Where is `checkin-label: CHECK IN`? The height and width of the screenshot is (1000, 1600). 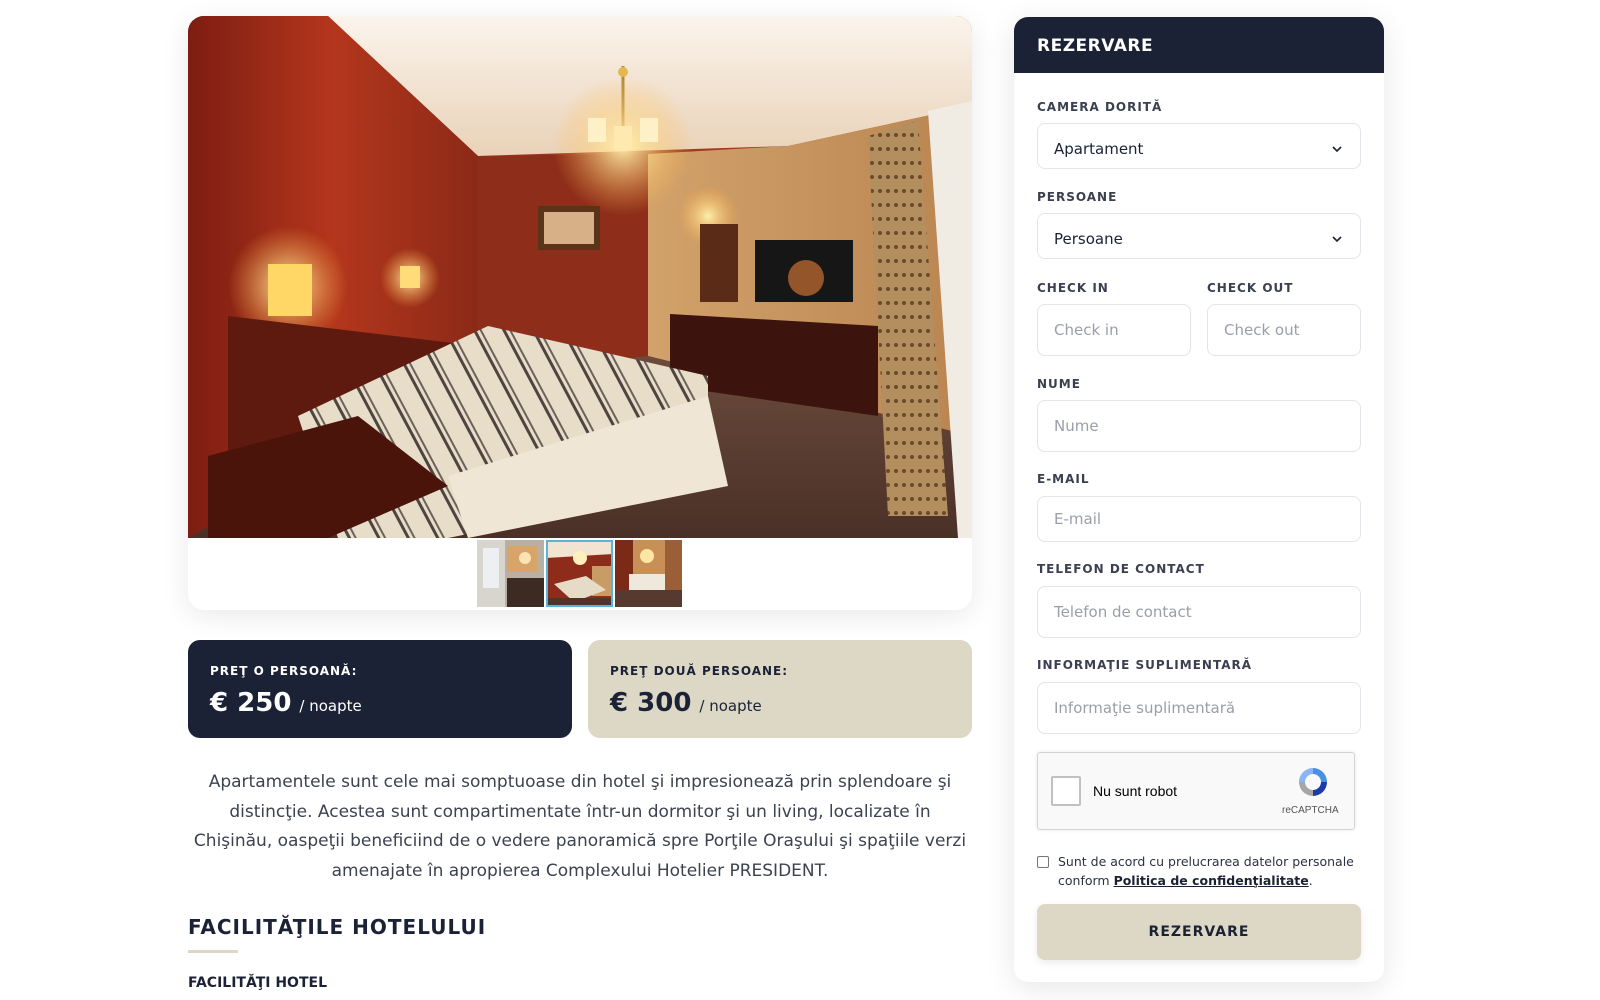 checkin-label: CHECK IN is located at coordinates (1073, 288).